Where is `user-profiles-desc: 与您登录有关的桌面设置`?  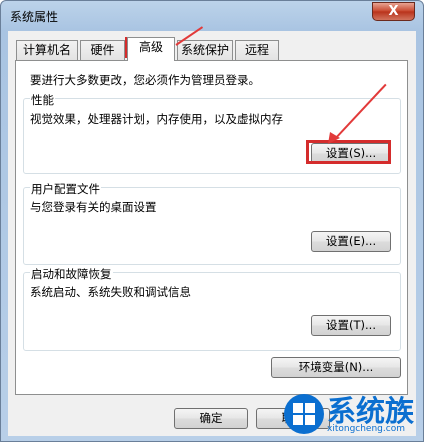 user-profiles-desc: 与您登录有关的桌面设置 is located at coordinates (93, 207).